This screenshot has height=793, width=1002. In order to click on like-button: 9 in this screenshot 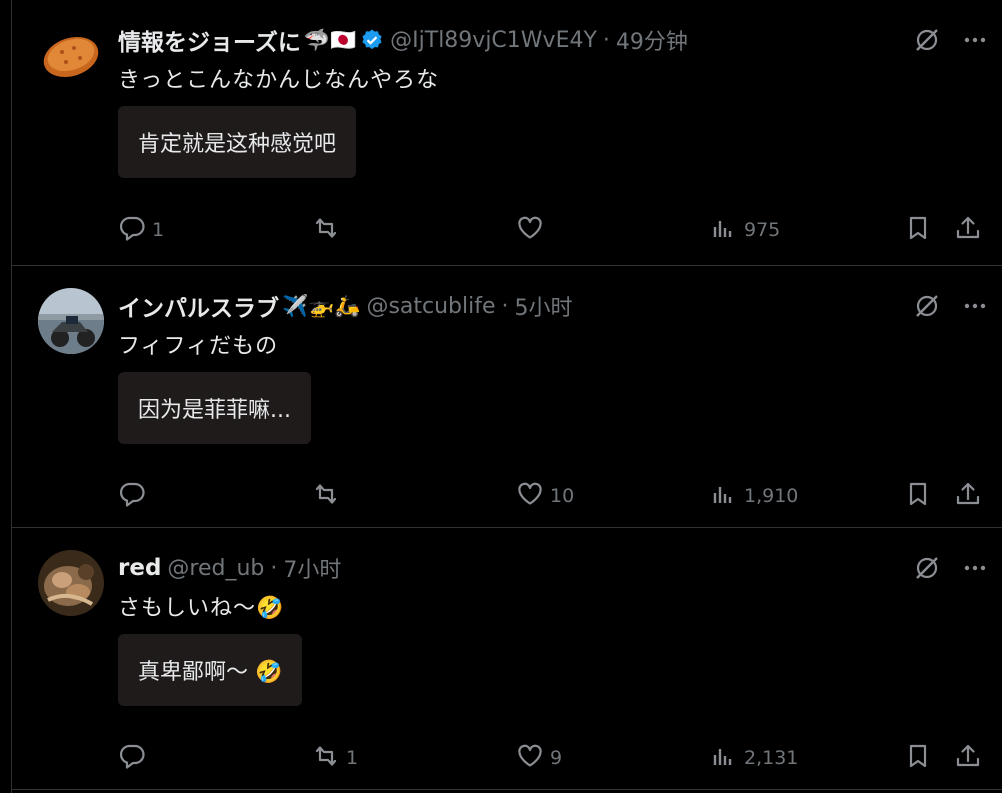, I will do `click(539, 758)`.